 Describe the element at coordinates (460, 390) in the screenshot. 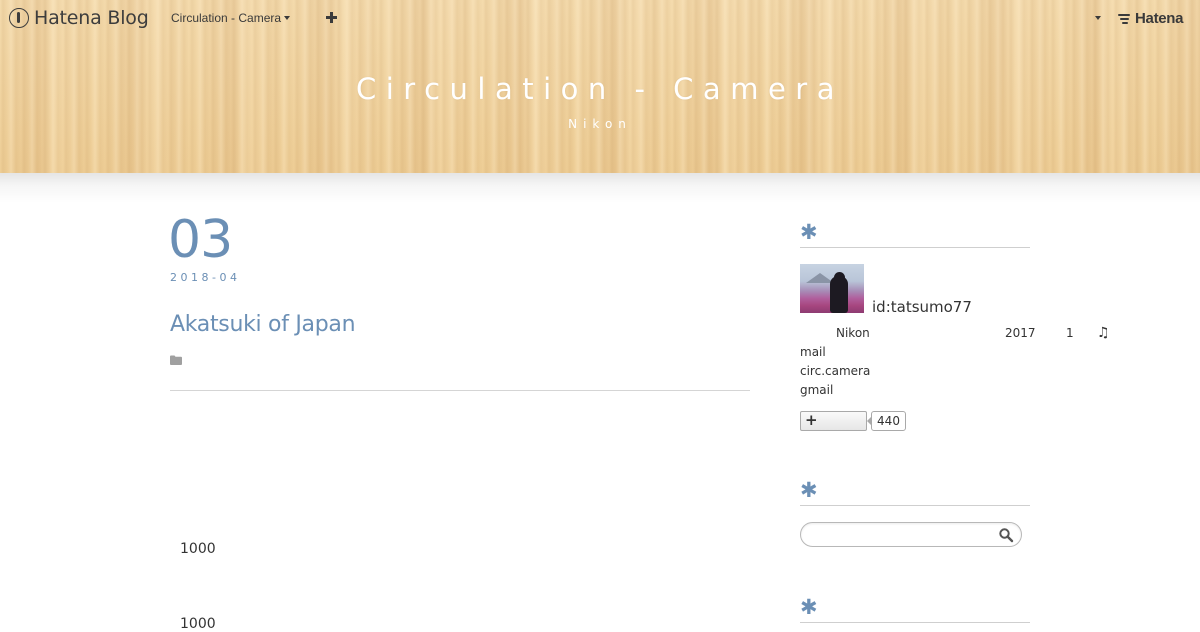

I see `entry-divider` at that location.